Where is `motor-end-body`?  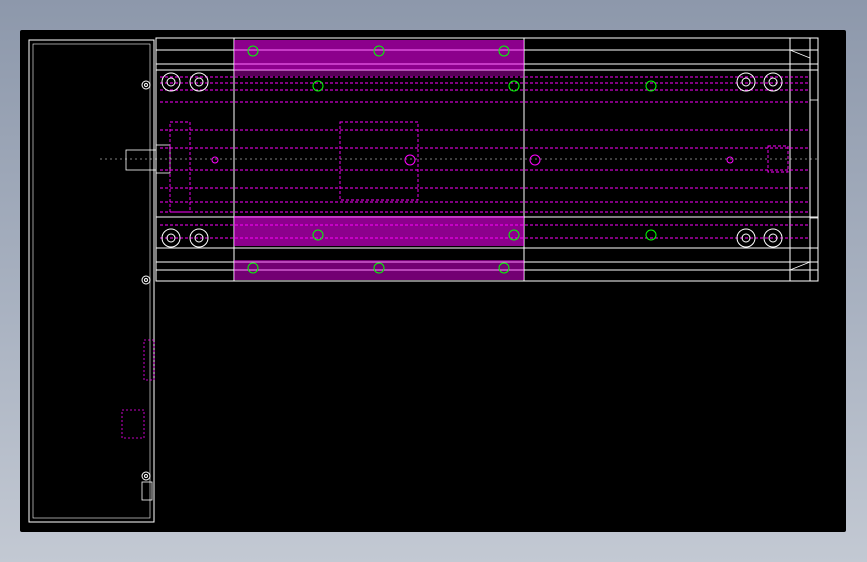 motor-end-body is located at coordinates (91, 281).